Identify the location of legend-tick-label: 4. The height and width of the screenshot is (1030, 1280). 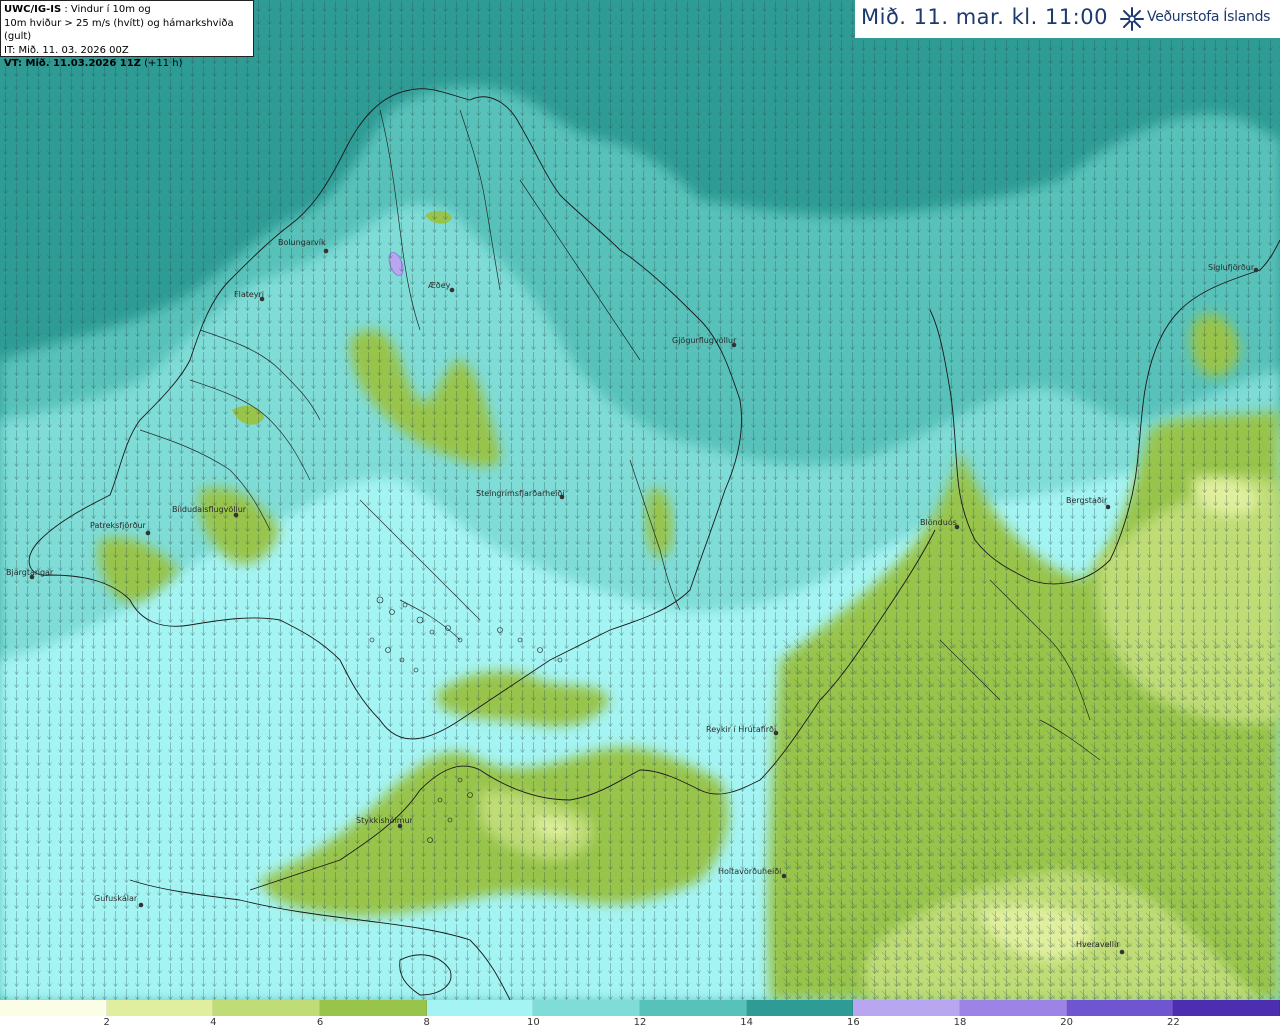
(213, 1022).